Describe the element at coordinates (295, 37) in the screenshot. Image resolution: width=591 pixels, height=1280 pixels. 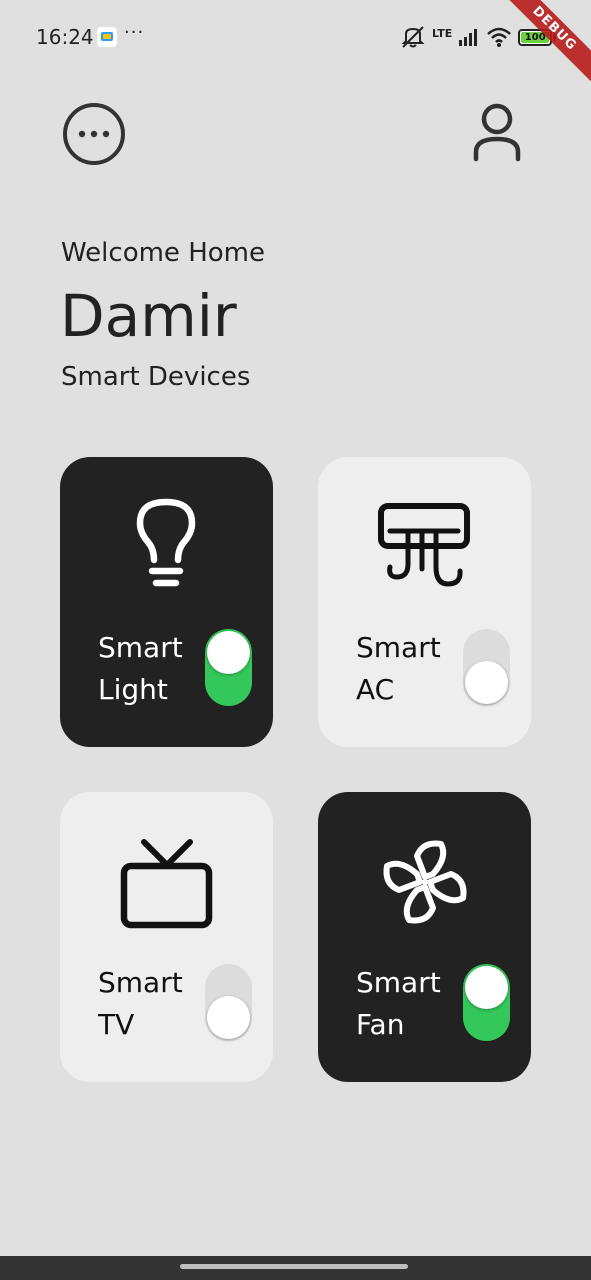
I see `status-bar: 16:24 ··· LTE 100` at that location.